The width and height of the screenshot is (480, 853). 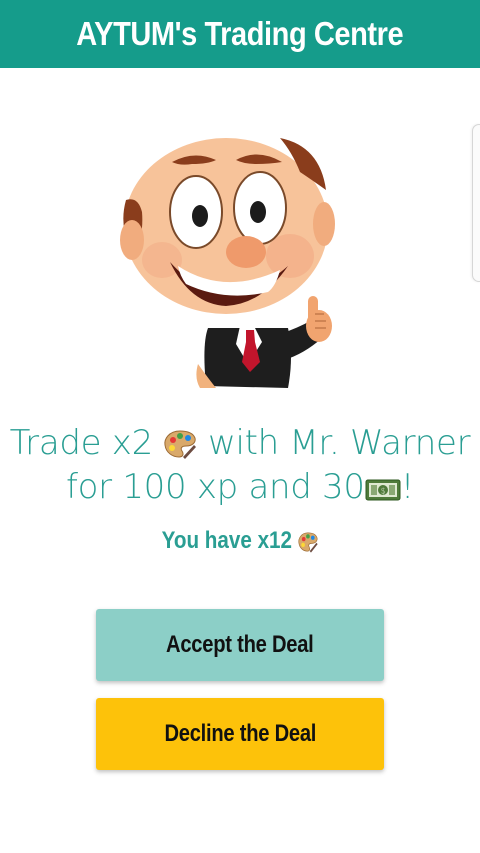 I want to click on accept-deal-label: Accept the Deal, so click(x=240, y=644).